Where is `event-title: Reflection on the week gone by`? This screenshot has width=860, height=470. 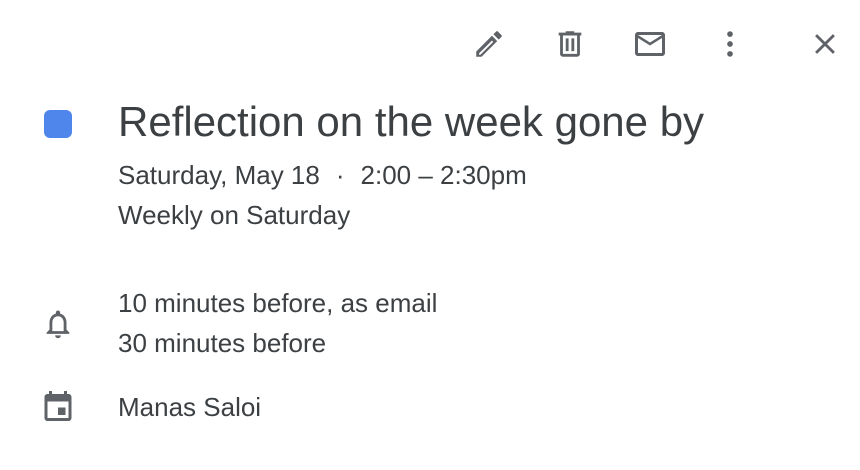
event-title: Reflection on the week gone by is located at coordinates (411, 121).